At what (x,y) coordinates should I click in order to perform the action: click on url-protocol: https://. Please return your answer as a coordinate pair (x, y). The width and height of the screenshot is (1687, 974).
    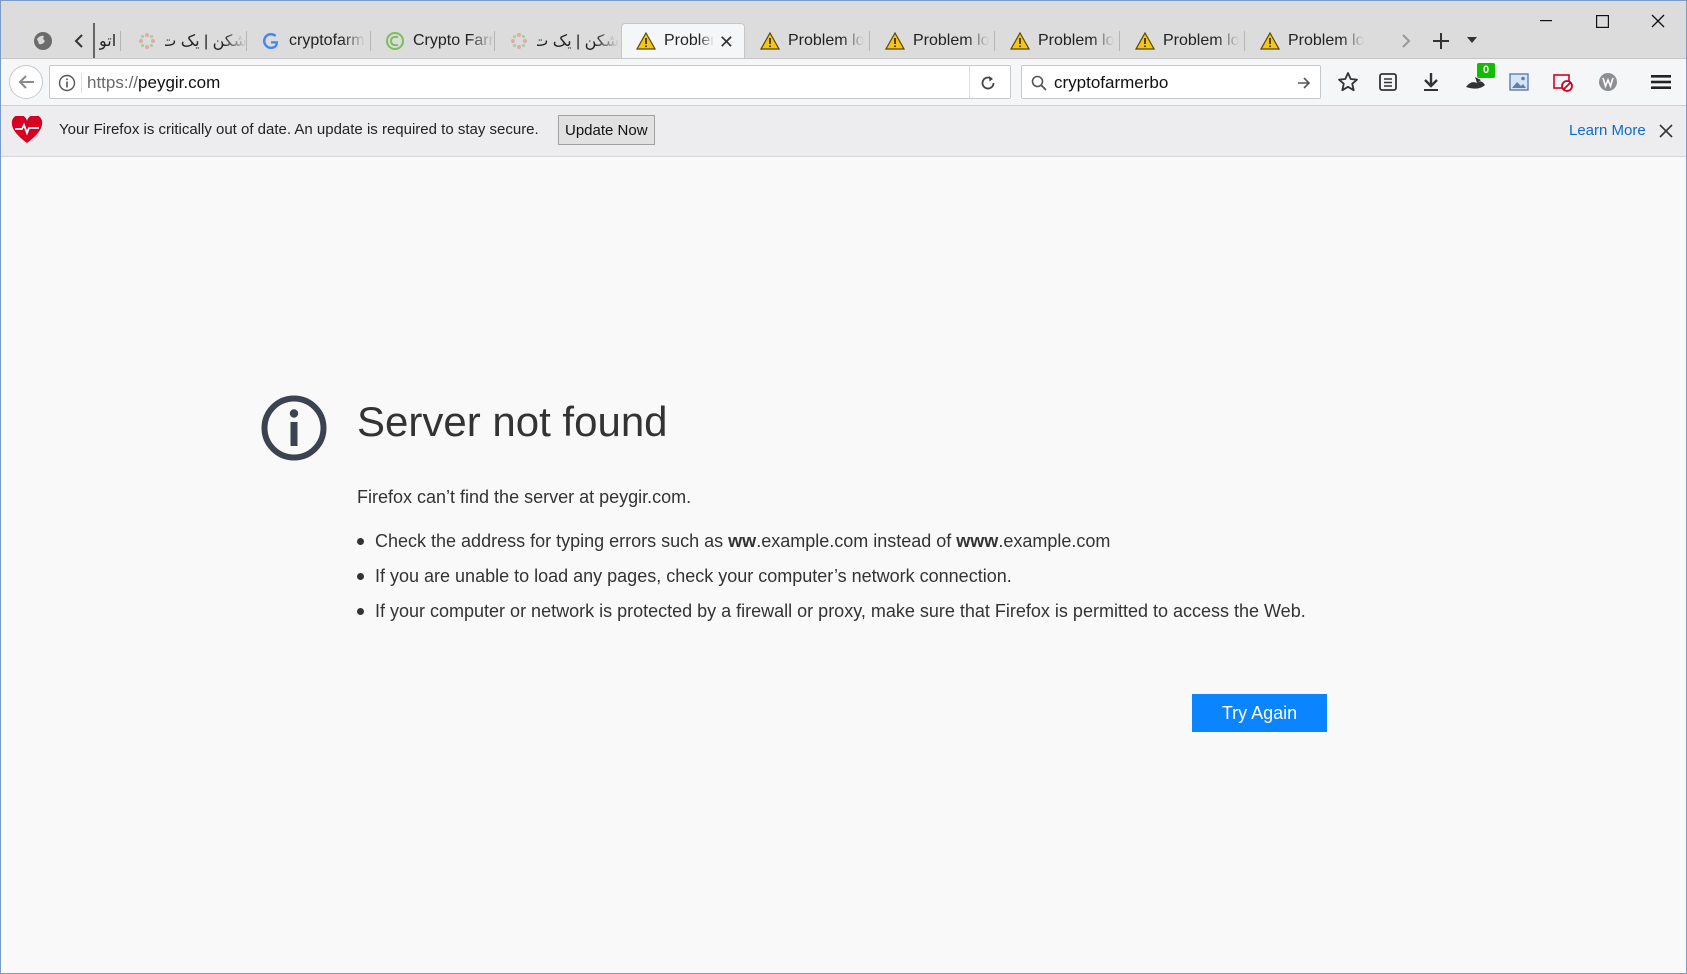
    Looking at the image, I should click on (113, 82).